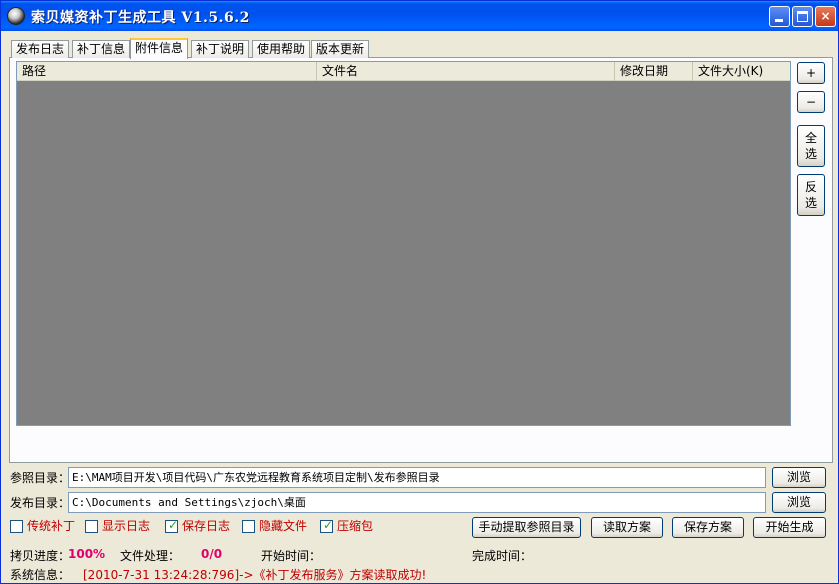 The height and width of the screenshot is (584, 839). I want to click on tab-patch-info: 补丁信息, so click(101, 49).